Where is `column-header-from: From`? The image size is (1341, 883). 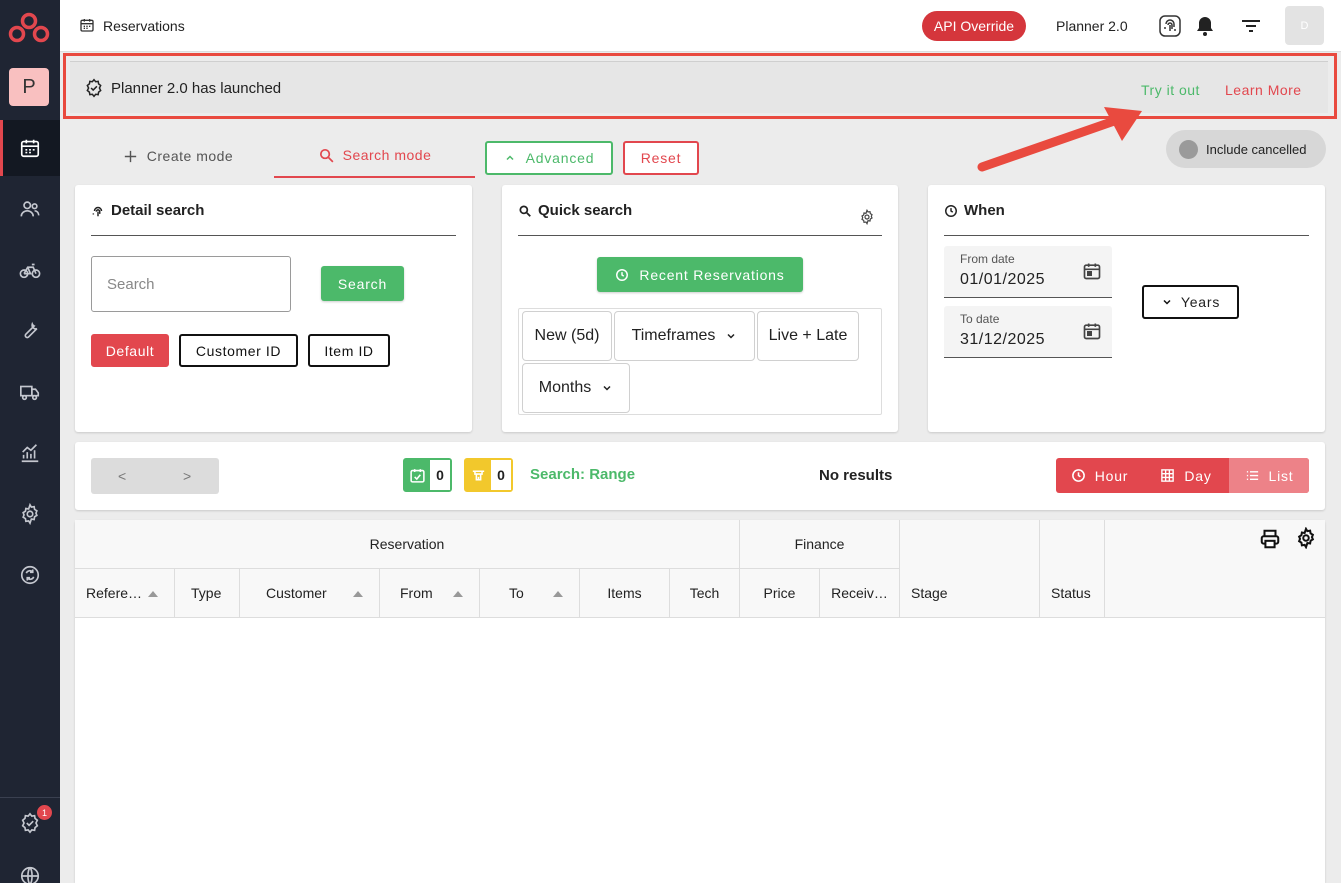 column-header-from: From is located at coordinates (430, 593).